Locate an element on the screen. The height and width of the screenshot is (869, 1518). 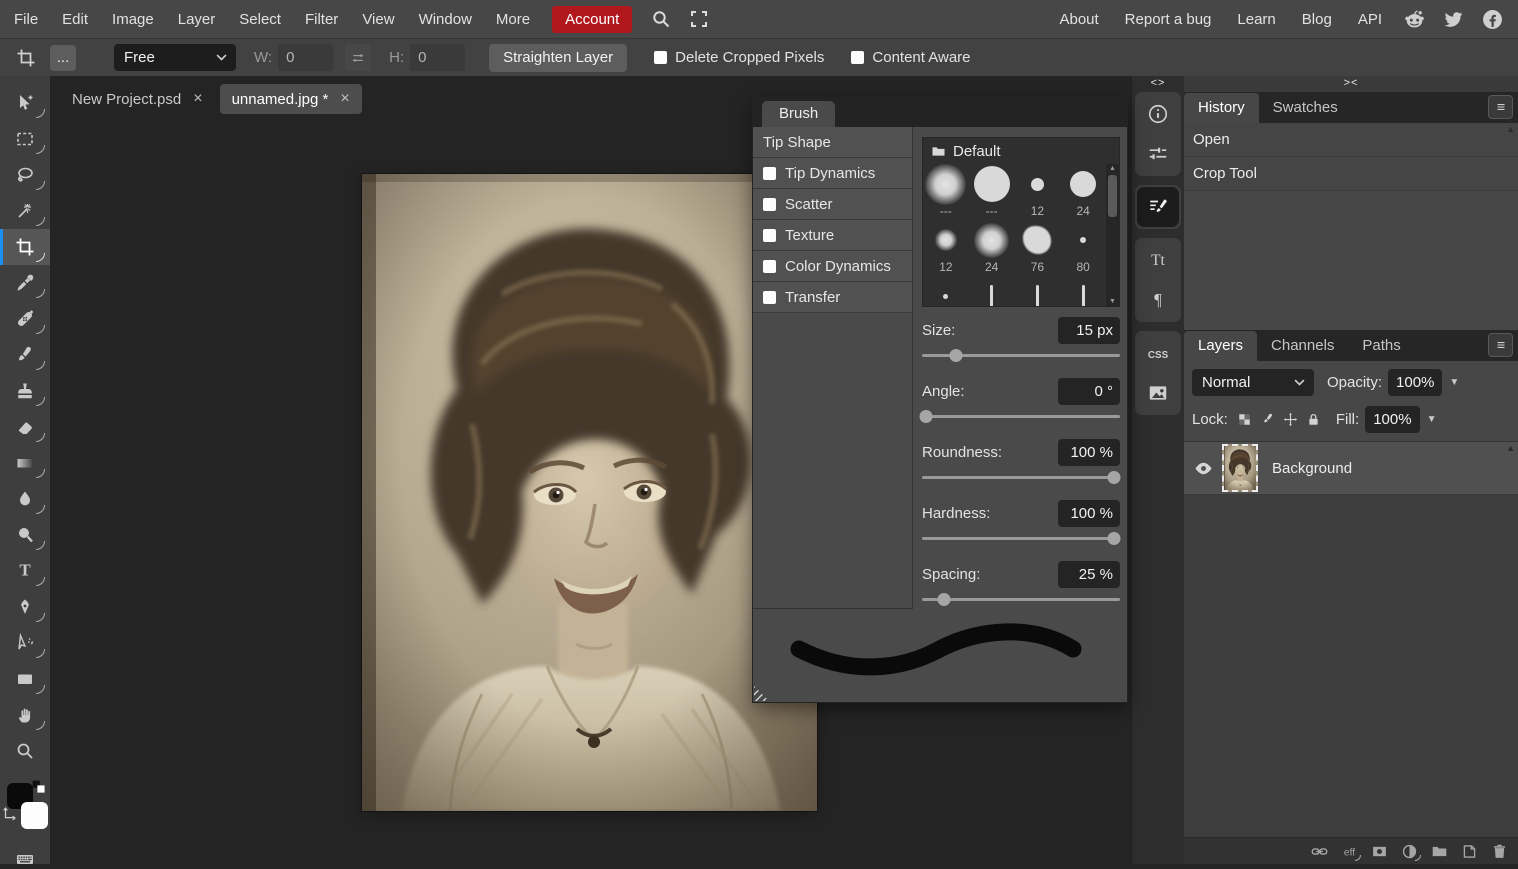
menu-file: File is located at coordinates (26, 19).